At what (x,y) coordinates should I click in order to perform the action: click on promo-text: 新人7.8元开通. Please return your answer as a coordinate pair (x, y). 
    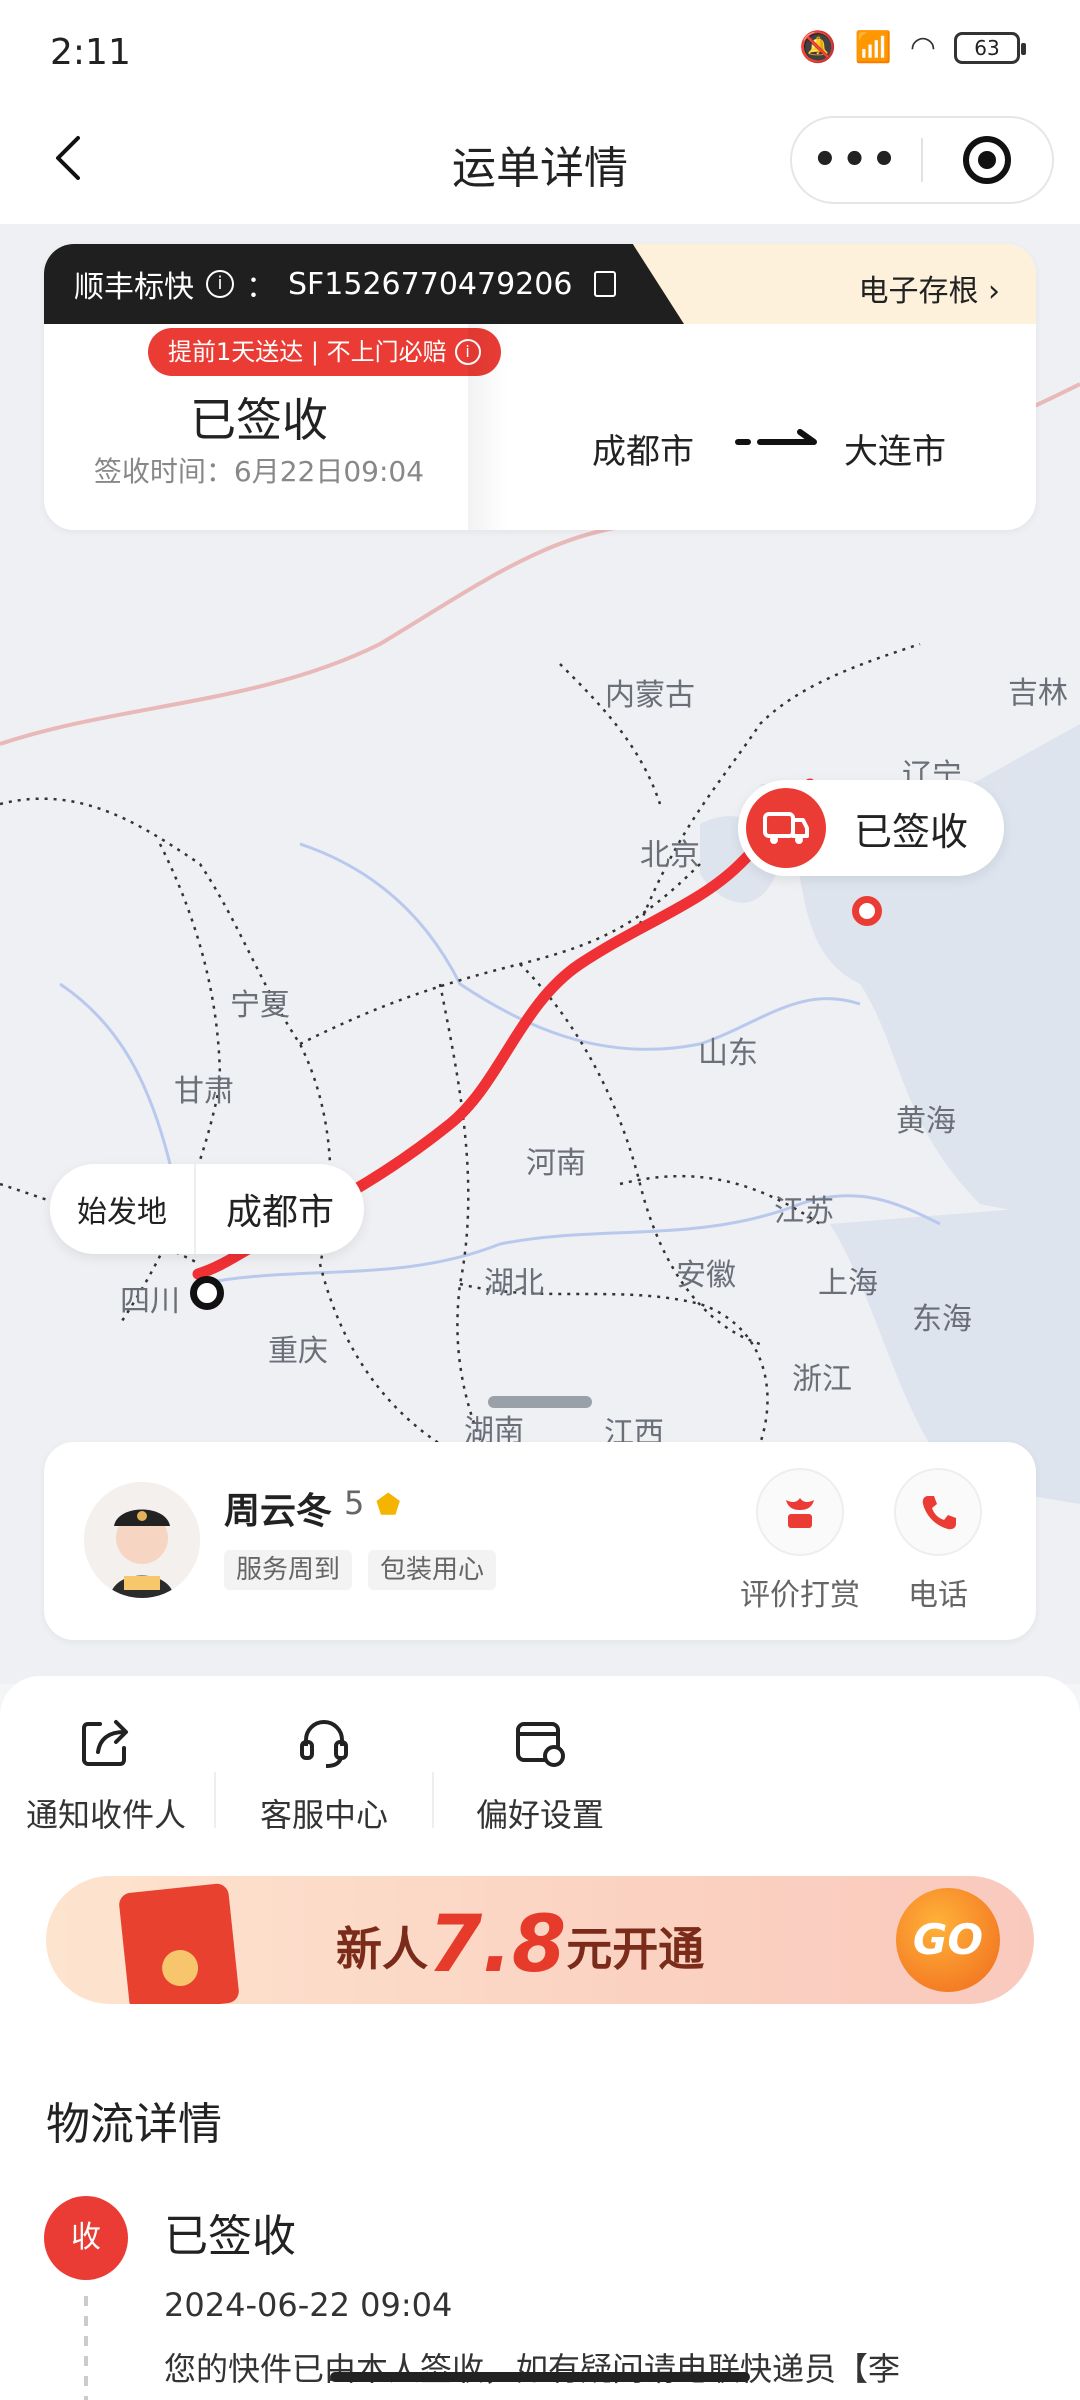
    Looking at the image, I should click on (520, 1945).